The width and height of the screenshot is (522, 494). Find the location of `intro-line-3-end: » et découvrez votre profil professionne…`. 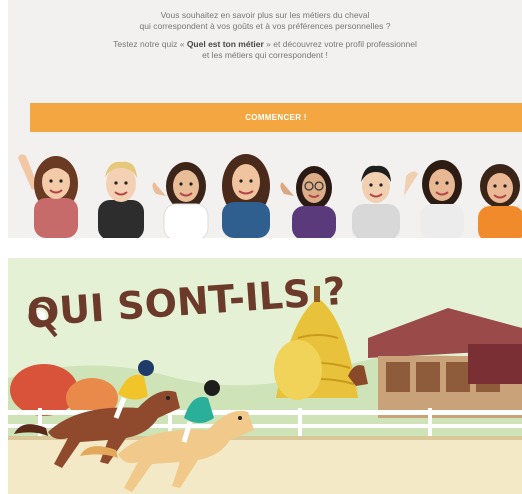

intro-line-3-end: » et découvrez votre profil professionne… is located at coordinates (340, 44).